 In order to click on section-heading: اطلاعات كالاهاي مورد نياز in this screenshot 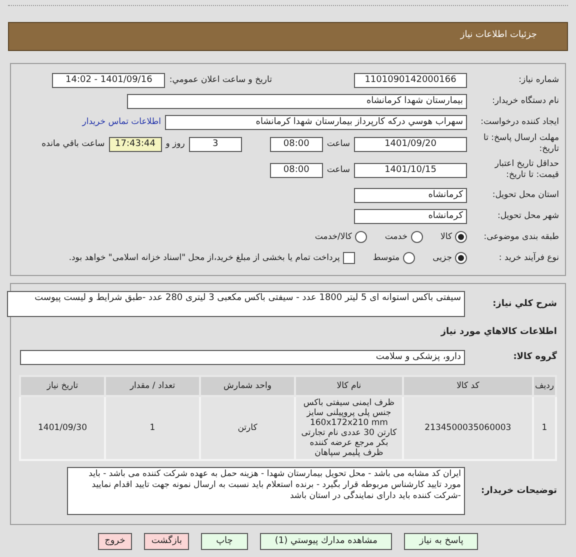, I will do `click(498, 332)`.